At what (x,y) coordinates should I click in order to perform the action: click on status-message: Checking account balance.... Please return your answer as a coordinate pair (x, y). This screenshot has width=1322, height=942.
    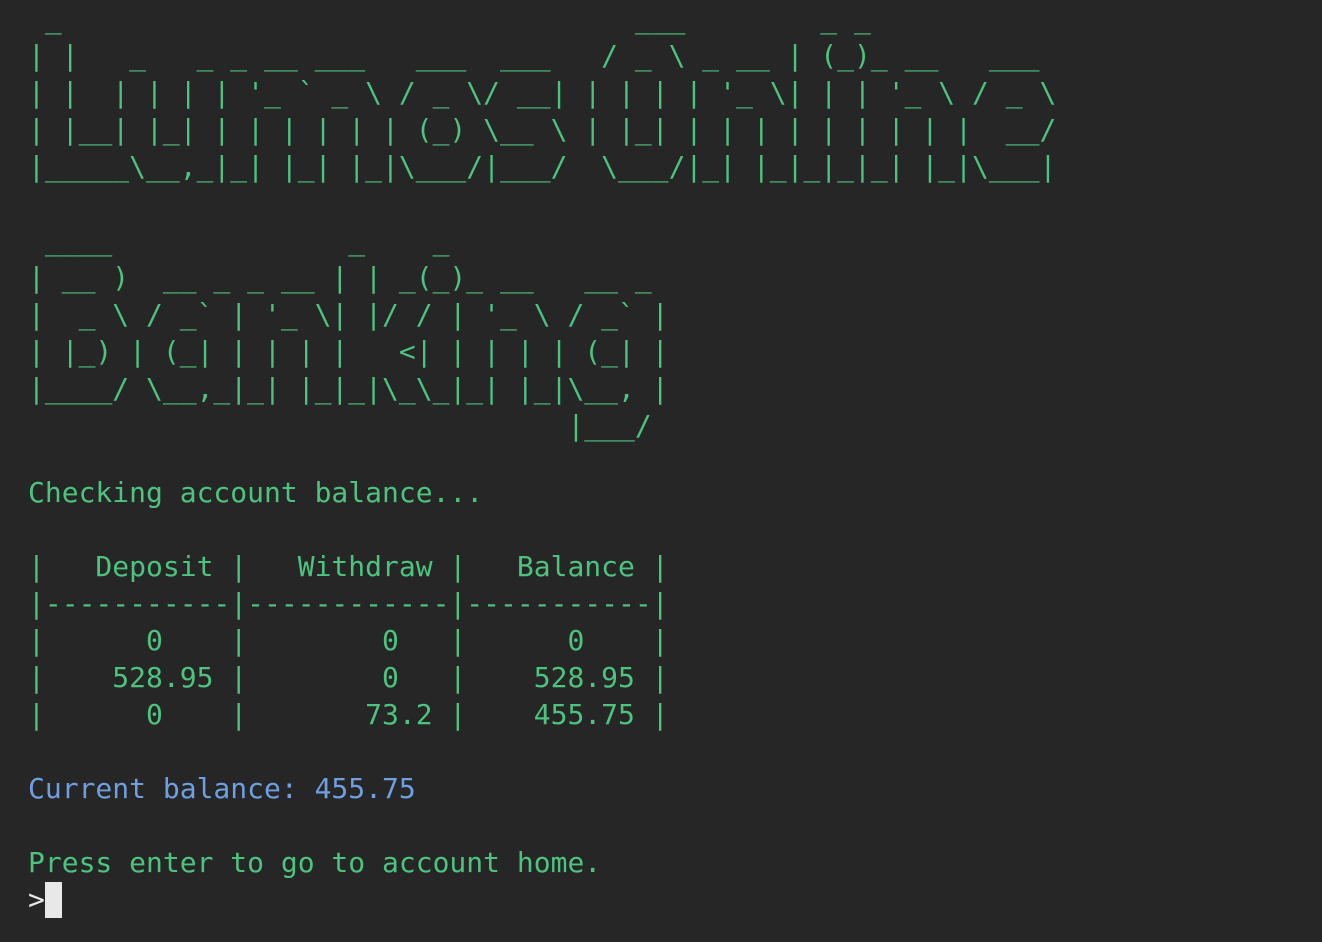
    Looking at the image, I should click on (256, 492).